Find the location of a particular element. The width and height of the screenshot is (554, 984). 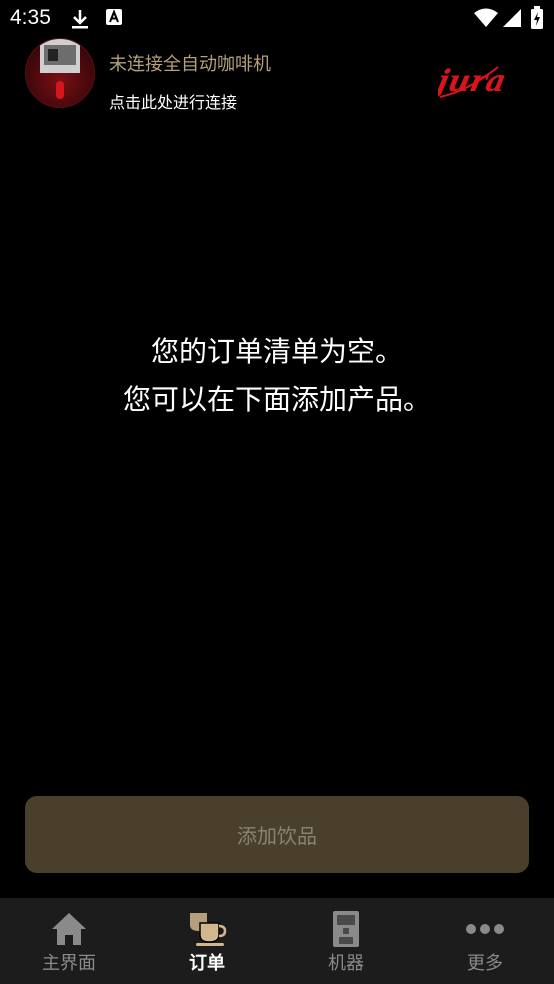

nav-more: 更多 is located at coordinates (485, 941).